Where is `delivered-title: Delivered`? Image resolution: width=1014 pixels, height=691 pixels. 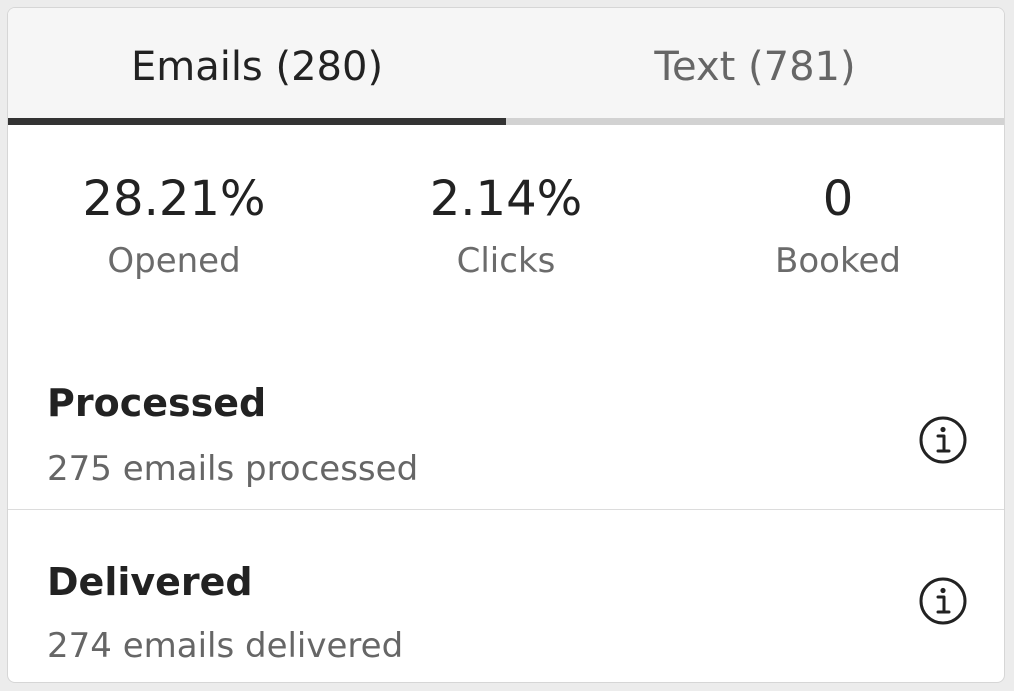 delivered-title: Delivered is located at coordinates (150, 582).